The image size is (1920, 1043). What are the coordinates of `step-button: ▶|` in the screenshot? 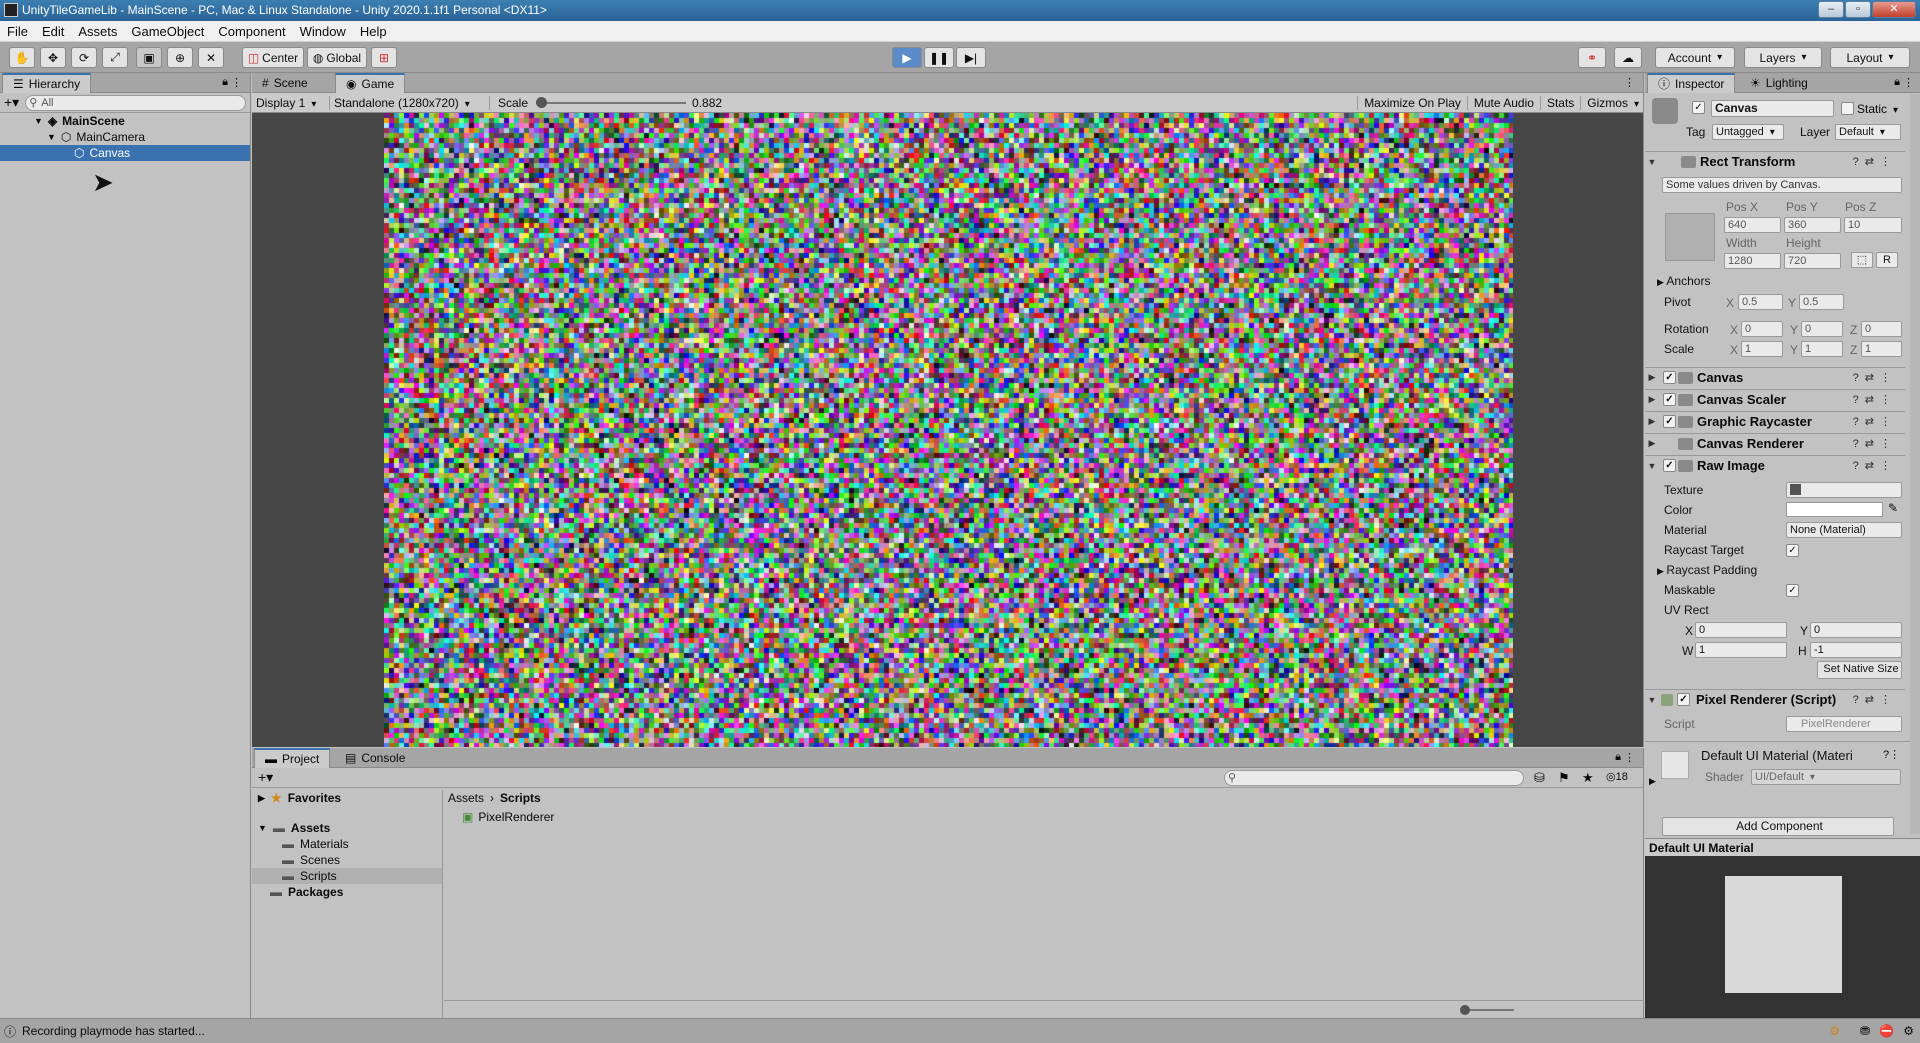 It's located at (971, 57).